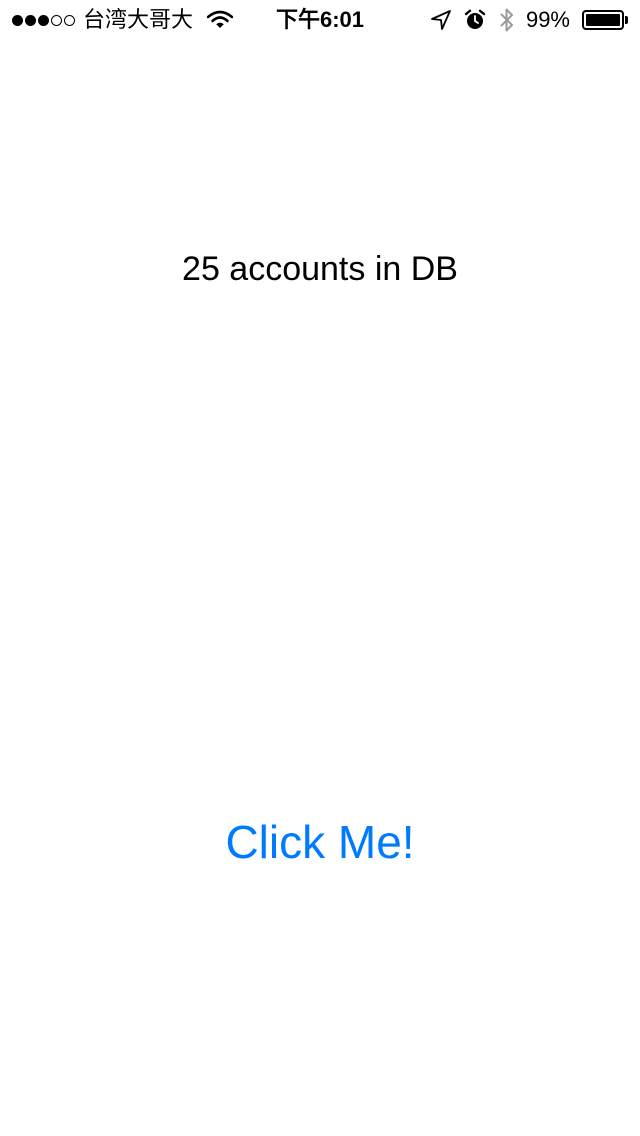  I want to click on battery-body, so click(603, 20).